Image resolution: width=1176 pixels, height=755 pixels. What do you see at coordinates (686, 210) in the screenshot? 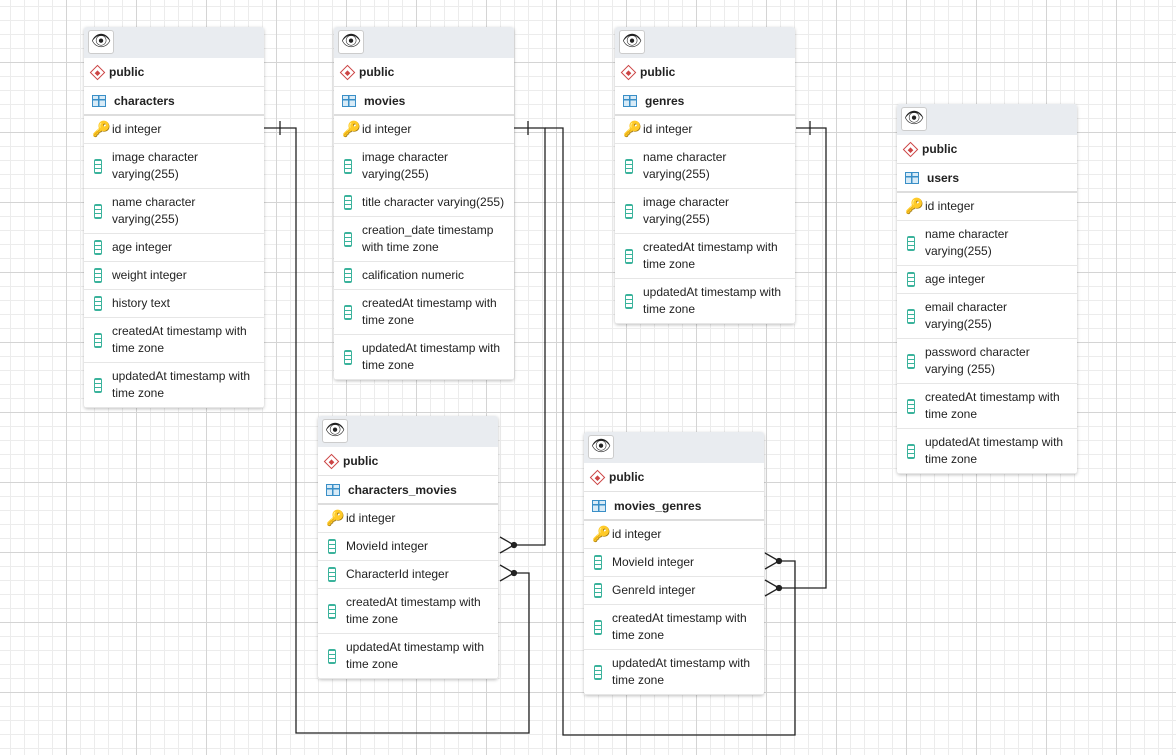
I see `column-text: image character varying(255)` at bounding box center [686, 210].